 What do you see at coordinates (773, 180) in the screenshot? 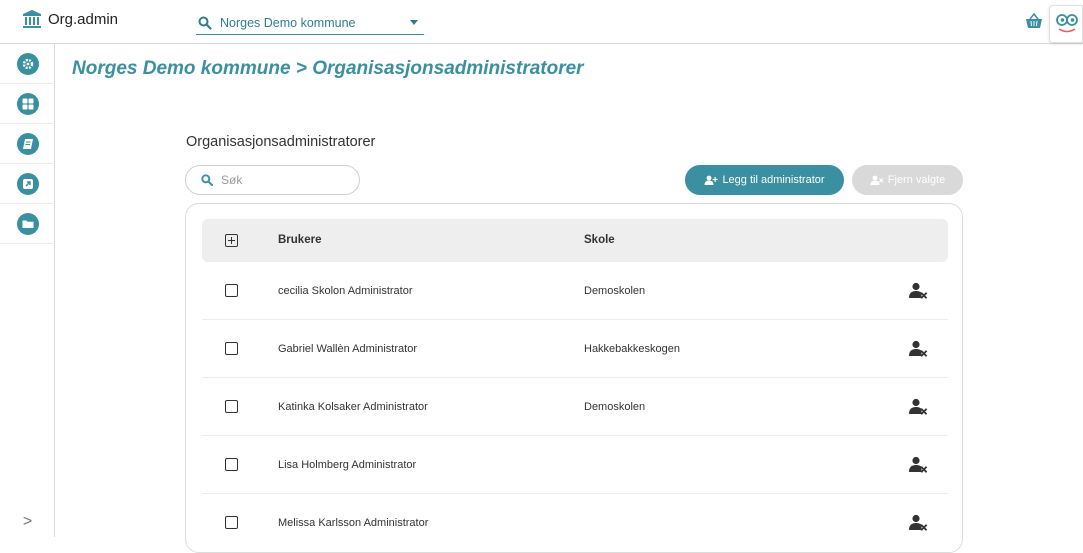
I see `add-administrator-label: Legg til administrator` at bounding box center [773, 180].